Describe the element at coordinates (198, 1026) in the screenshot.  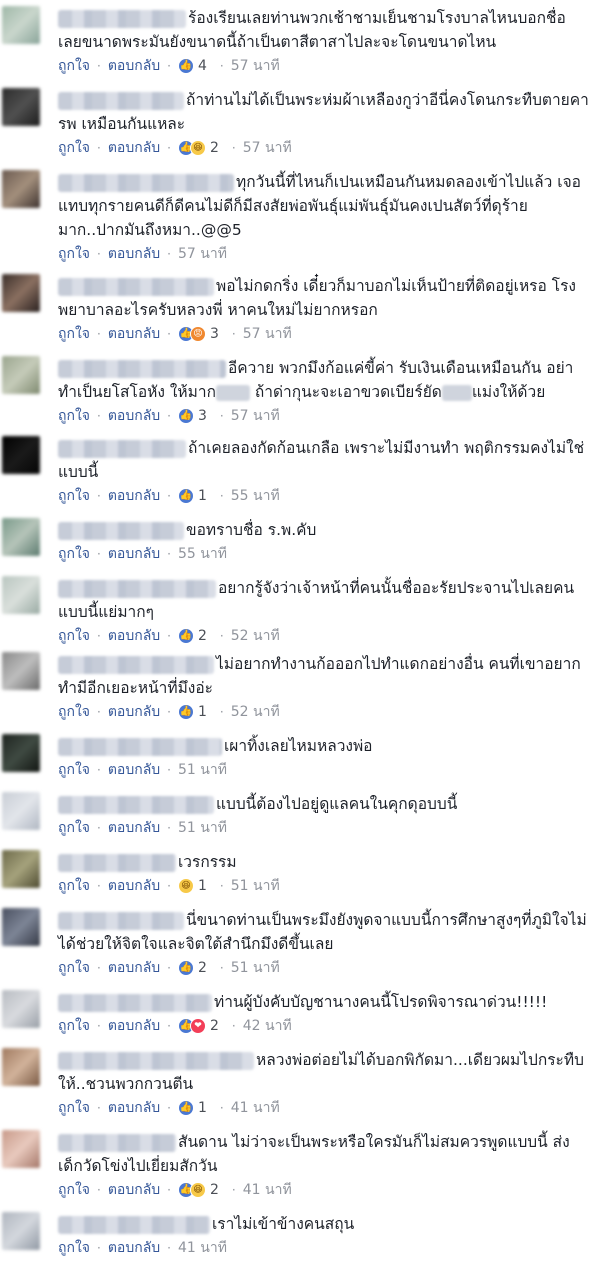
I see `reaction-summary: 👍 ❤ 2` at that location.